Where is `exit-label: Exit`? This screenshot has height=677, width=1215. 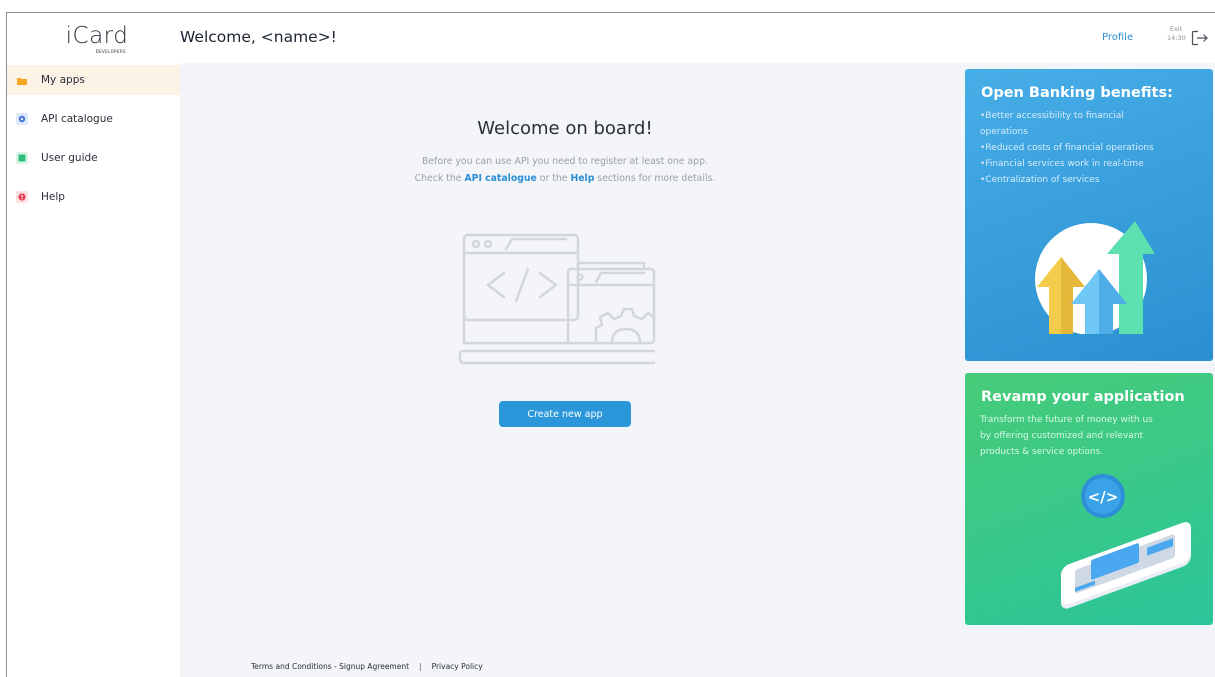
exit-label: Exit is located at coordinates (1176, 29).